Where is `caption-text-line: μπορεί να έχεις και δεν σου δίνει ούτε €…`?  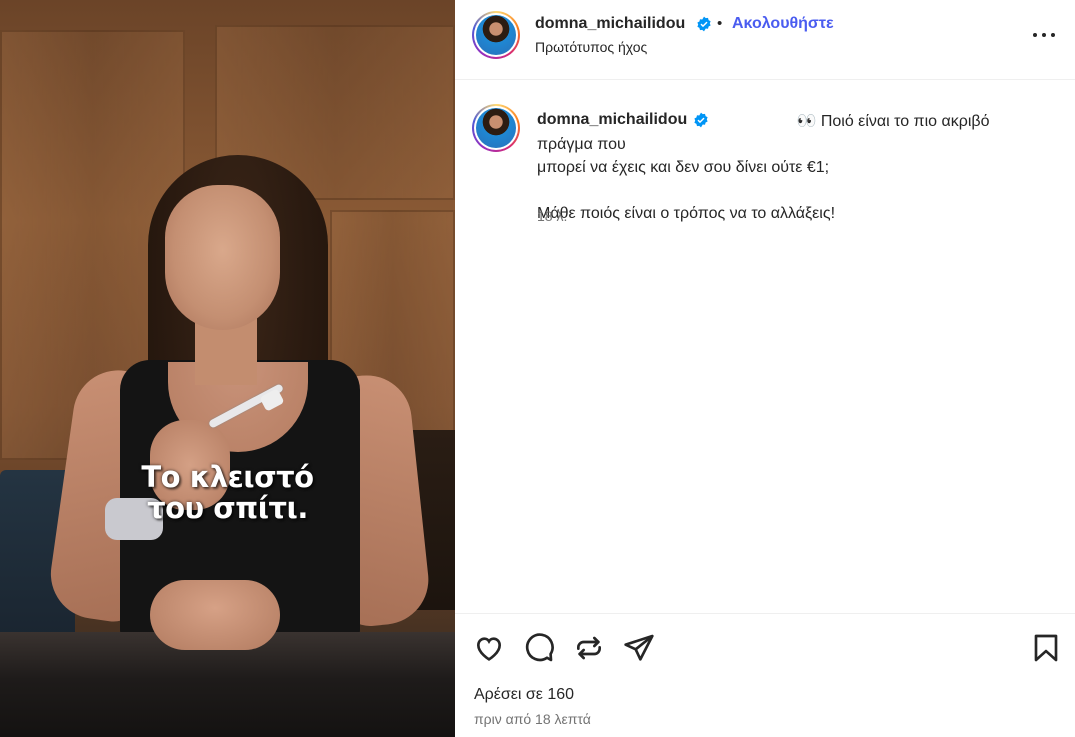 caption-text-line: μπορεί να έχεις και δεν σου δίνει ούτε €… is located at coordinates (683, 167).